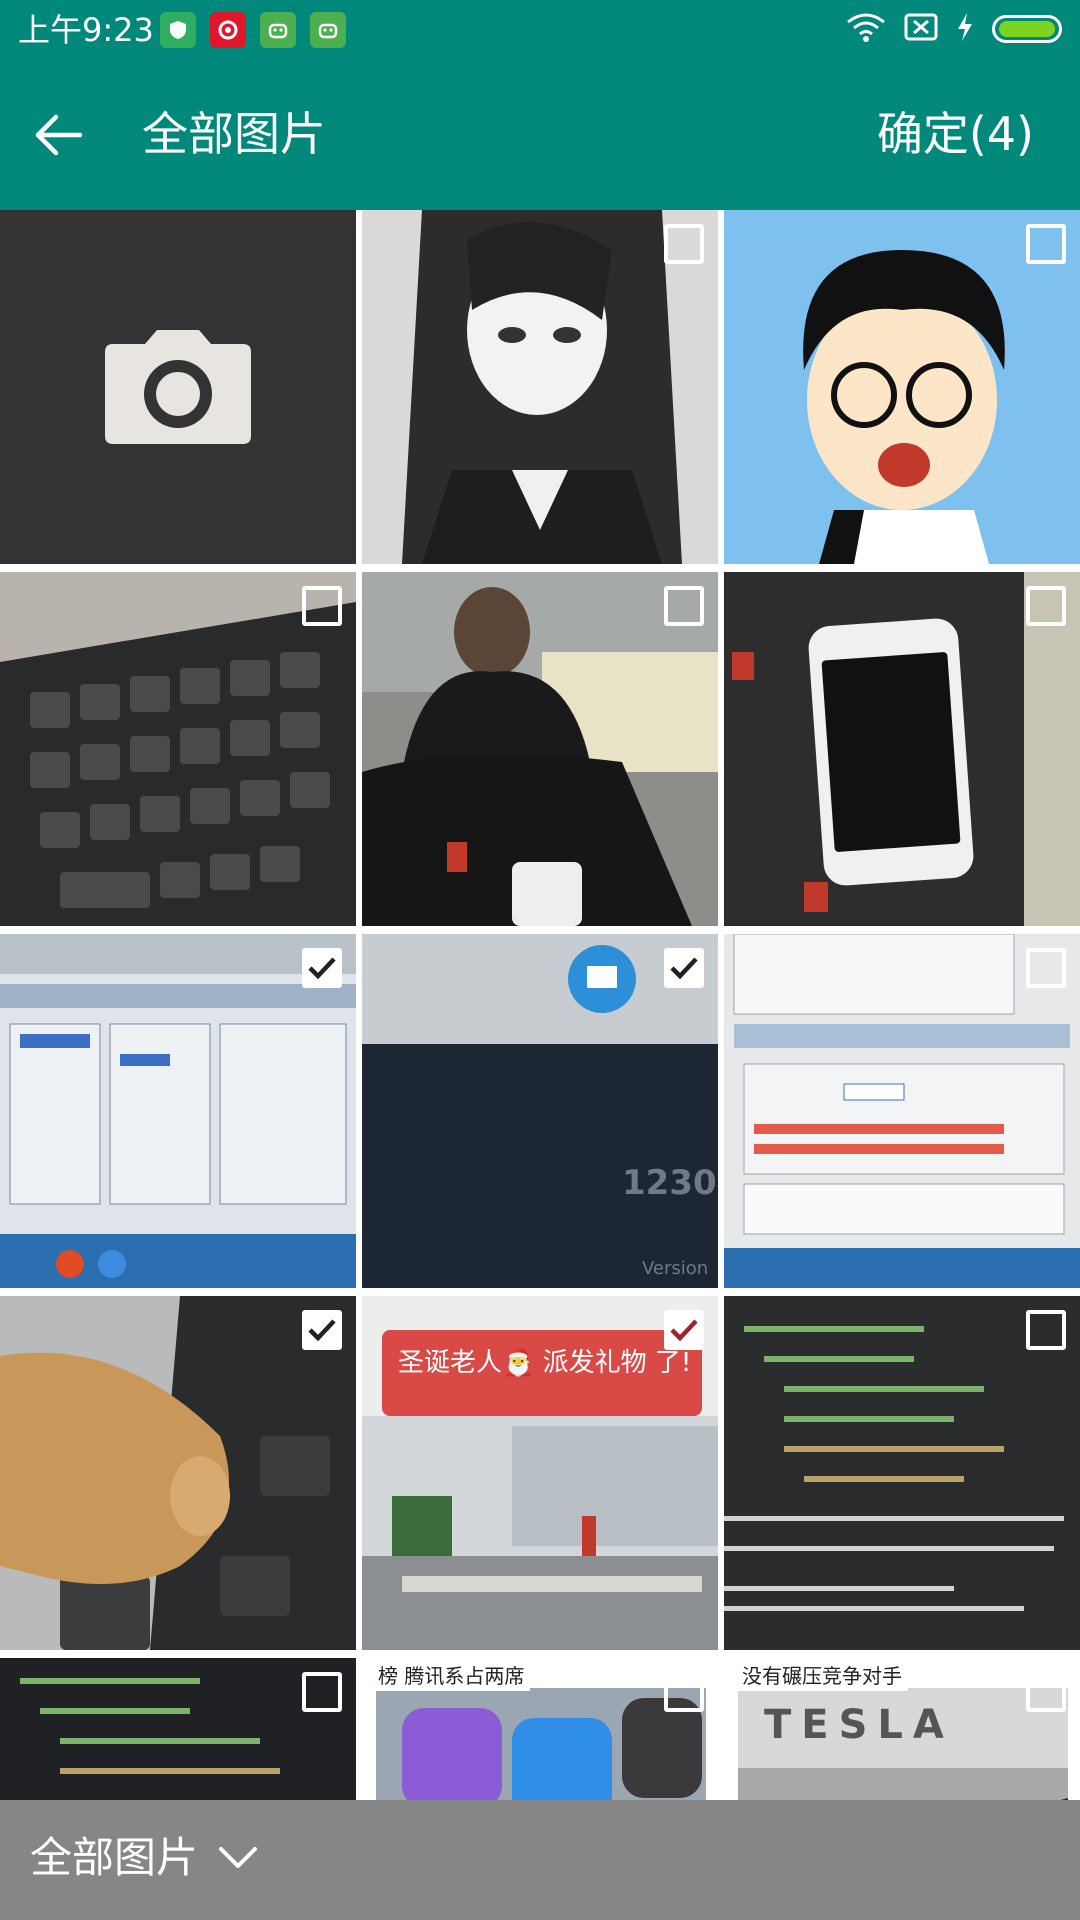 The image size is (1080, 1920). What do you see at coordinates (921, 29) in the screenshot?
I see `no-sim-icon` at bounding box center [921, 29].